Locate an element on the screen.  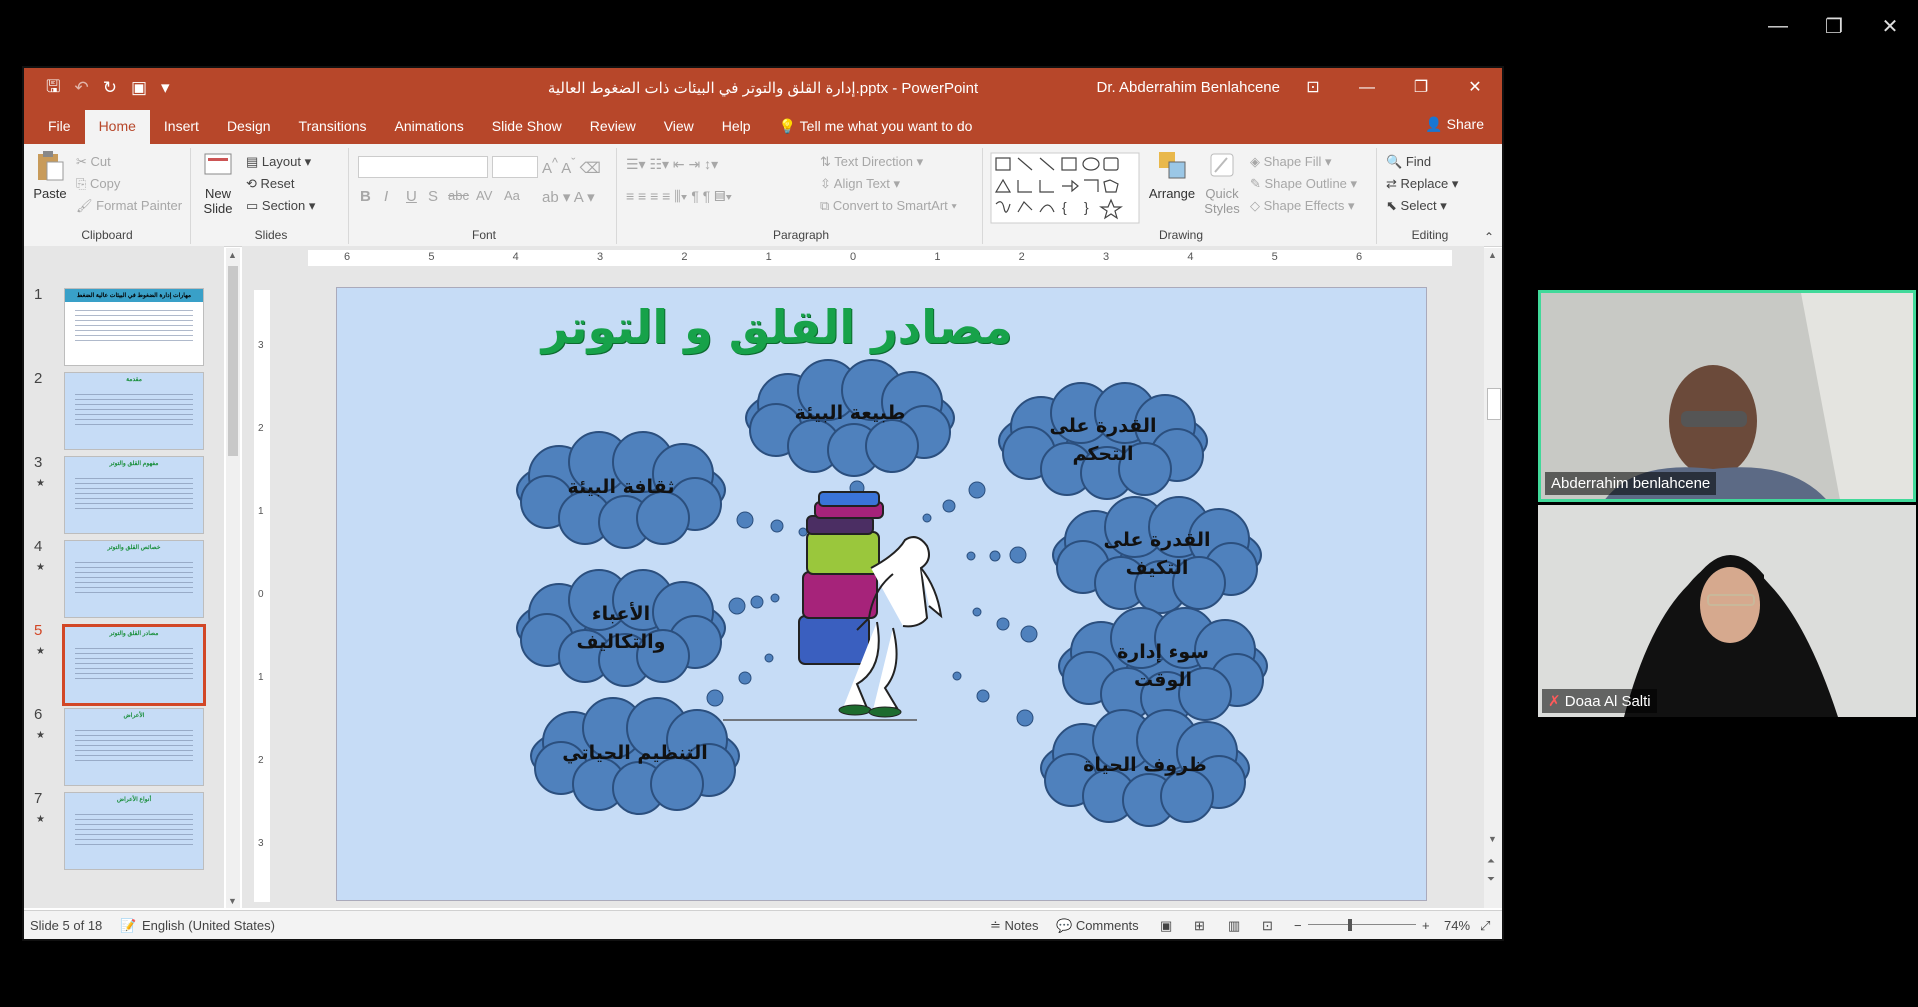
thumbnail-scroll-thumb is located at coordinates (233, 361).